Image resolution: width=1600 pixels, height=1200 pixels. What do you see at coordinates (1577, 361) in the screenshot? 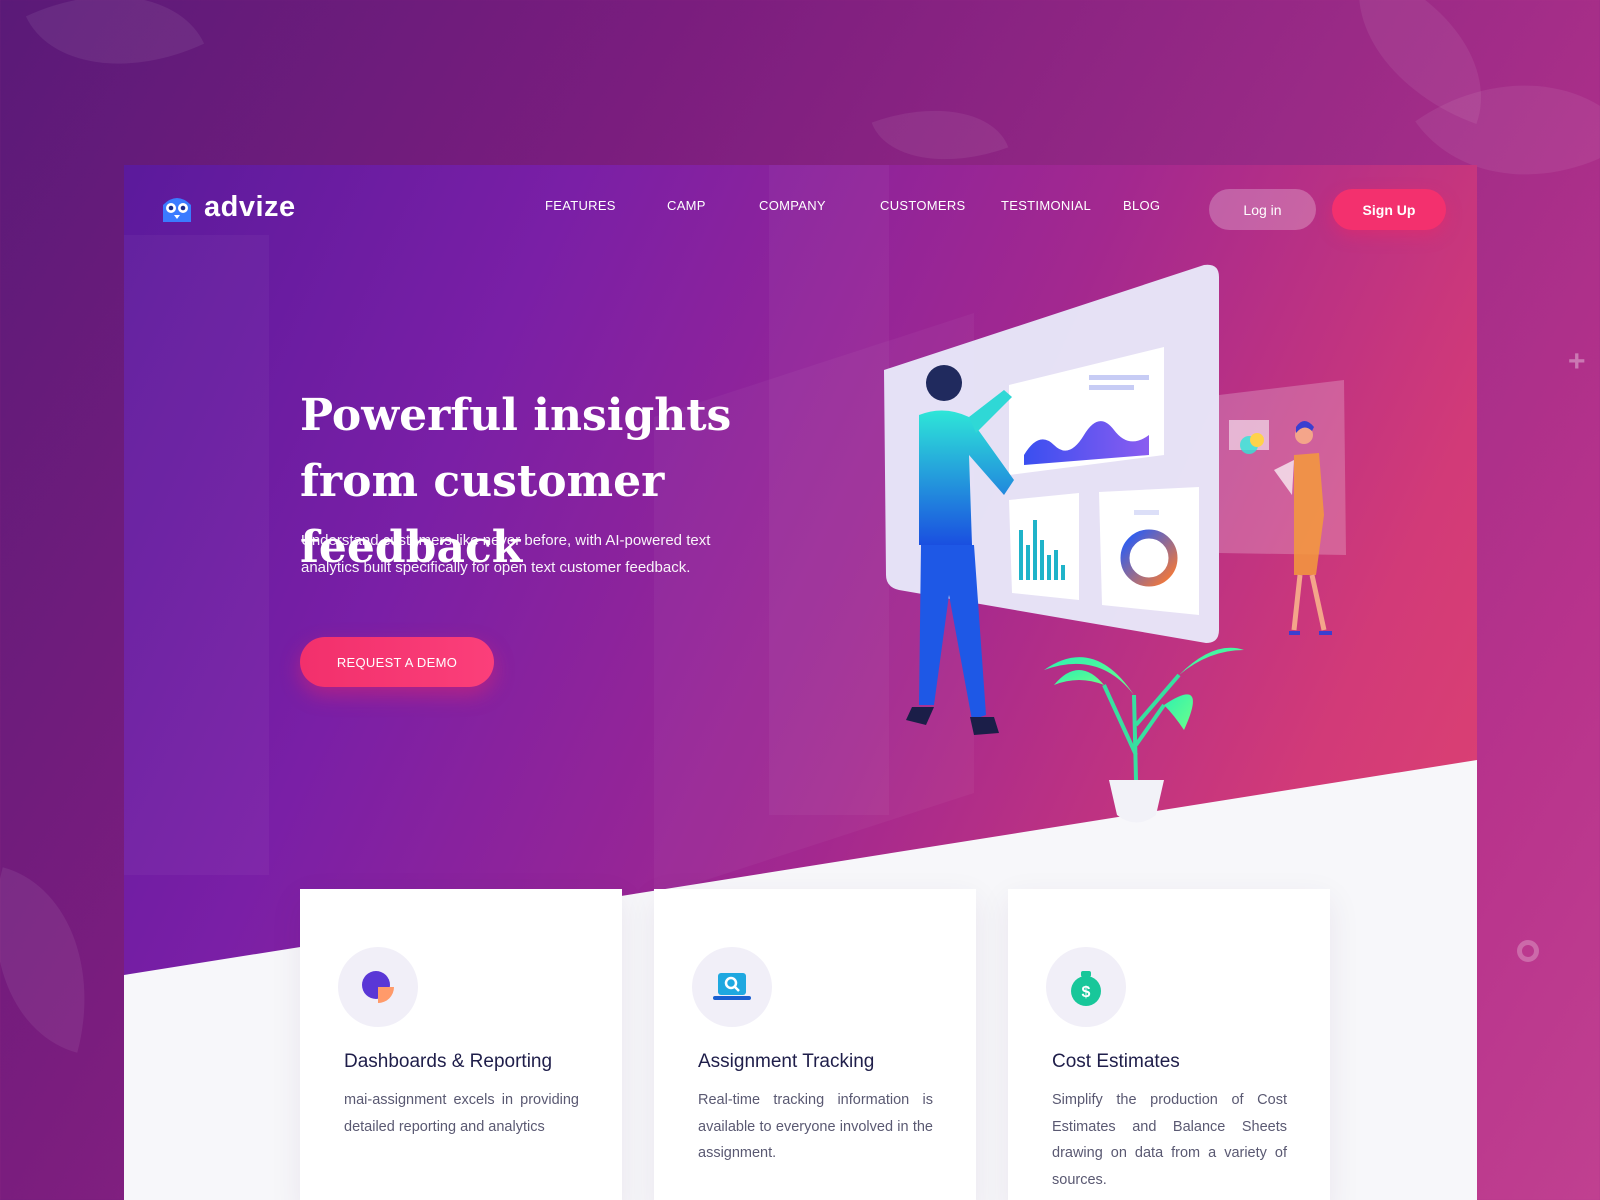
I see `plus-decoration-icon: +` at bounding box center [1577, 361].